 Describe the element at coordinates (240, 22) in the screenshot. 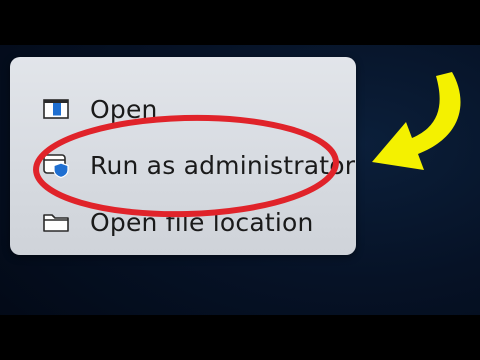

I see `letterbox-top` at that location.